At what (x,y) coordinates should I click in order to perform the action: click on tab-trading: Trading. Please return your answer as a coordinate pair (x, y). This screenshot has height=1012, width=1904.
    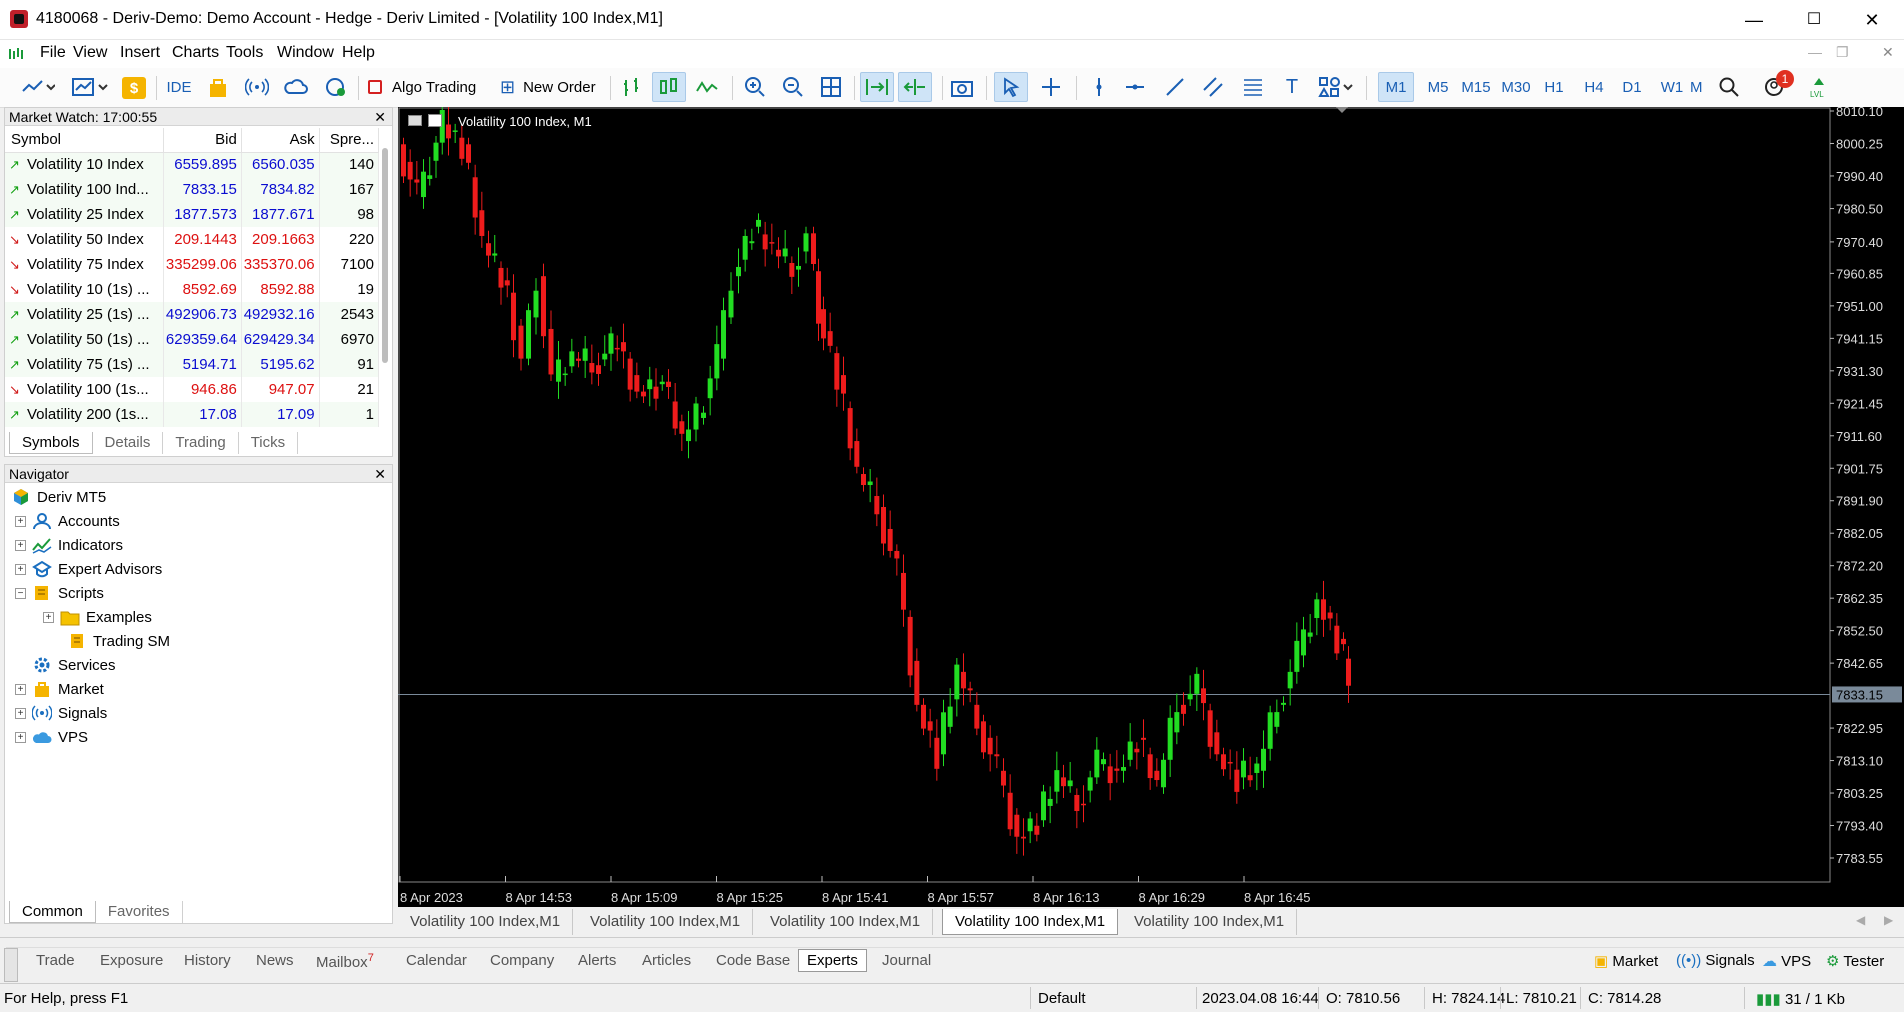
    Looking at the image, I should click on (201, 443).